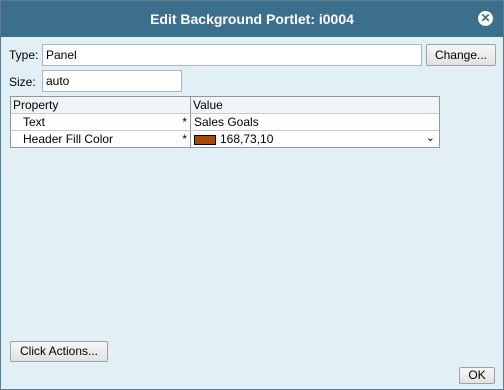 The width and height of the screenshot is (504, 390). Describe the element at coordinates (22, 82) in the screenshot. I see `size-label: Size:` at that location.